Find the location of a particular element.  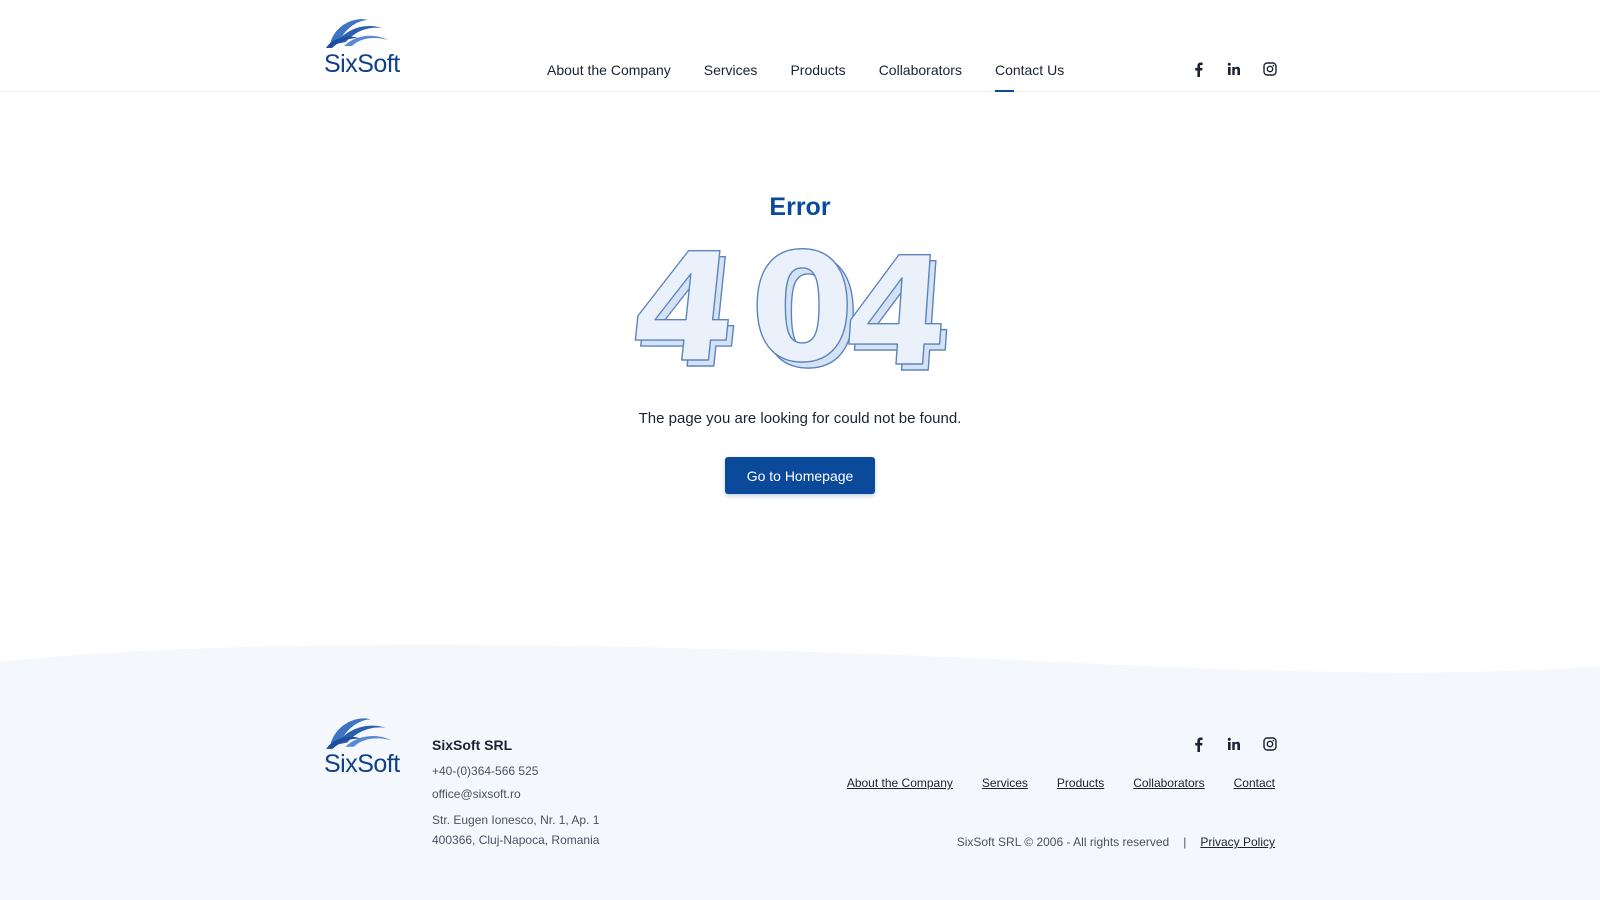

footer-link-services: Services is located at coordinates (1005, 783).